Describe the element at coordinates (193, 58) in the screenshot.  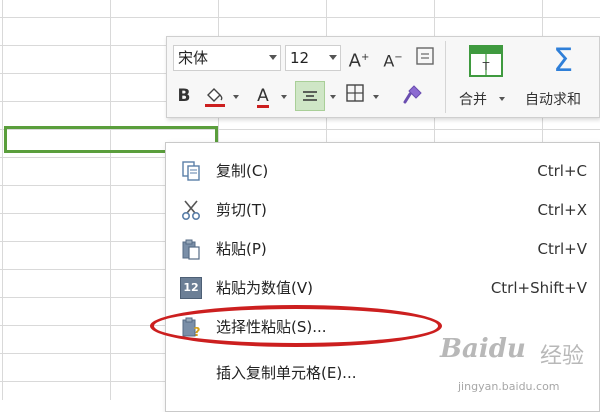
I see `font-name-value: 宋体` at that location.